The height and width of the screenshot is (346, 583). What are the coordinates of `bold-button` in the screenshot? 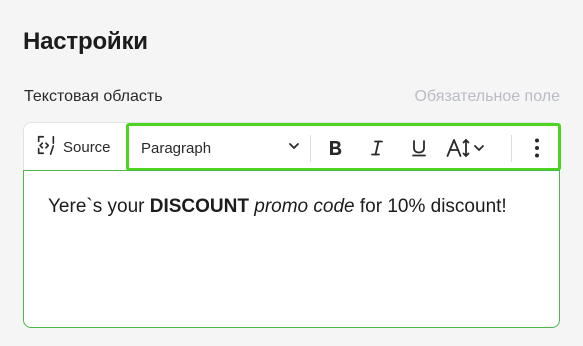 It's located at (335, 148).